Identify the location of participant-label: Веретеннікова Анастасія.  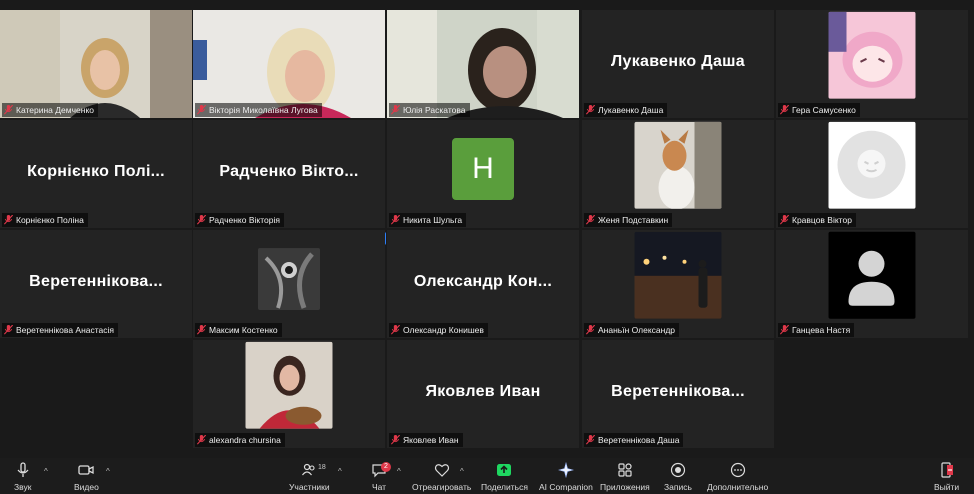
(60, 330).